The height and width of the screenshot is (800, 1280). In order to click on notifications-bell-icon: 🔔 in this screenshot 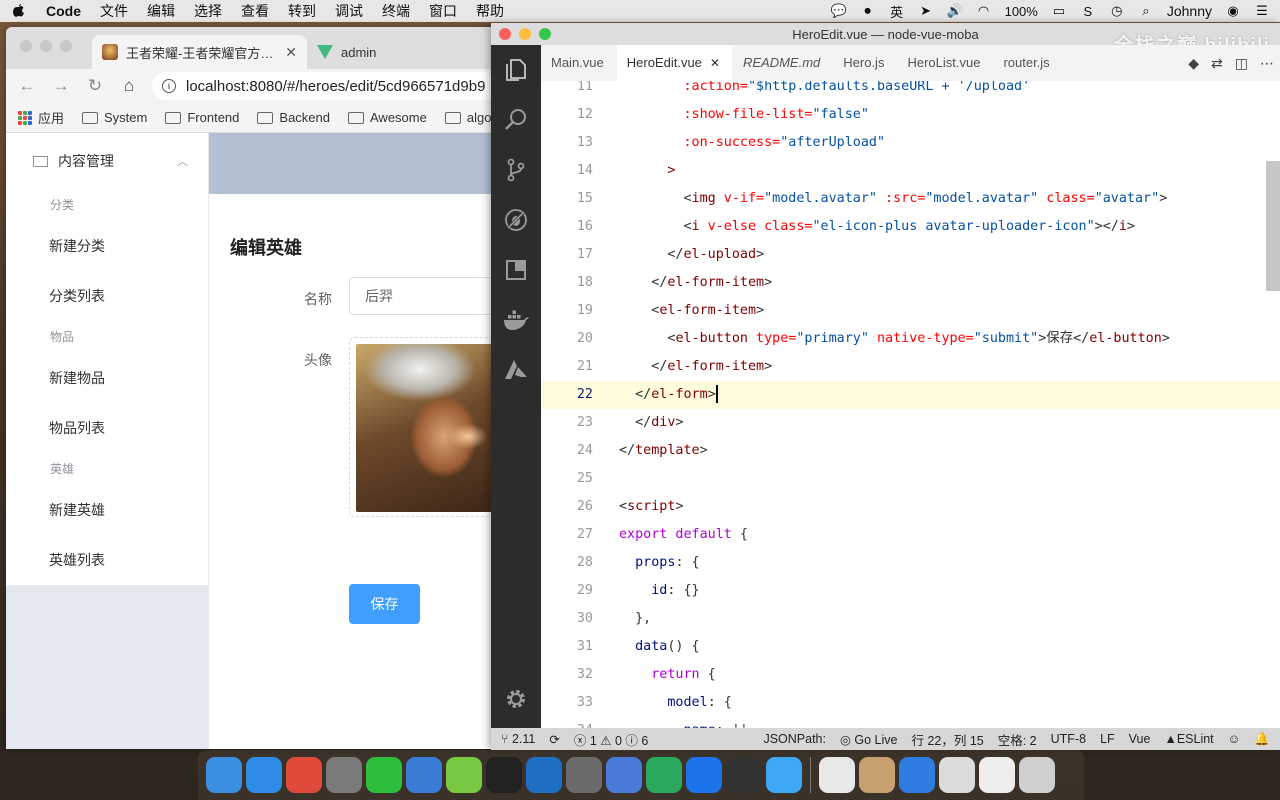, I will do `click(1262, 739)`.